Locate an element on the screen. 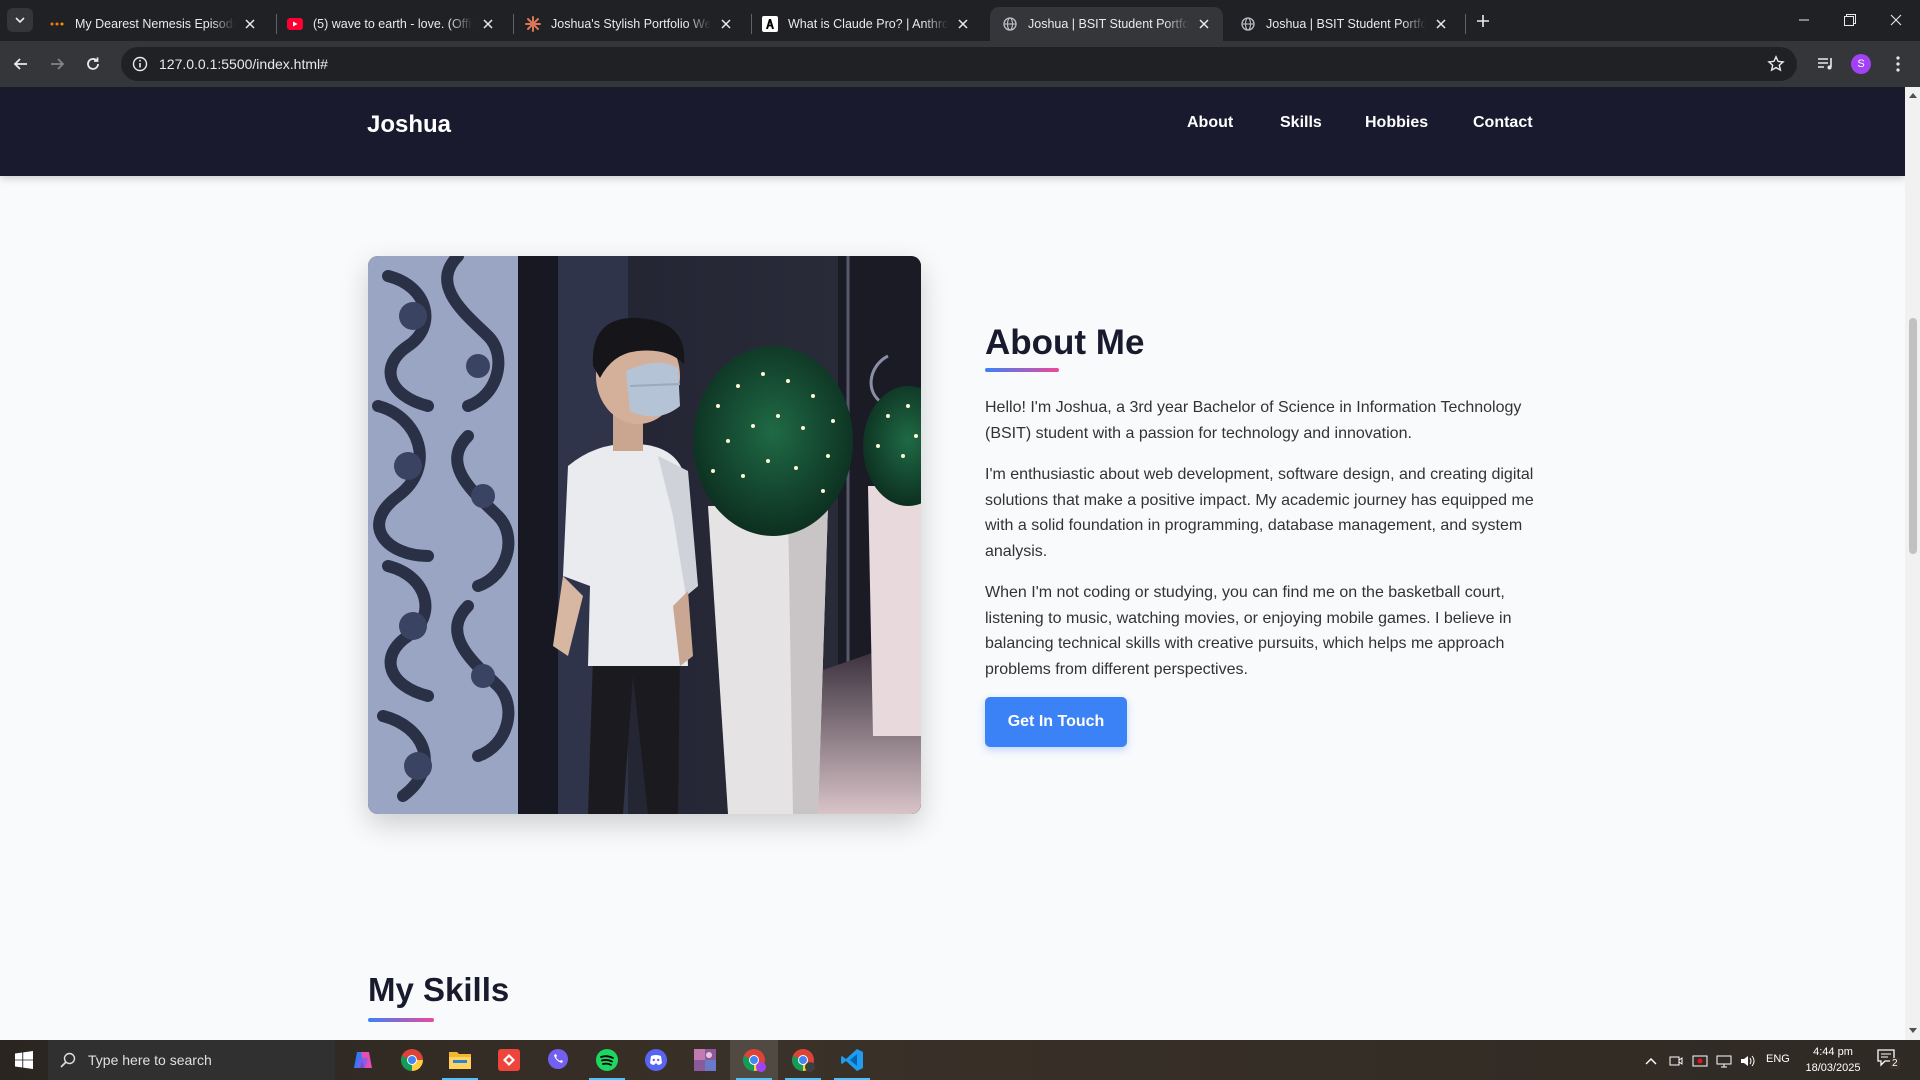  notification-count: 2 is located at coordinates (1895, 1063).